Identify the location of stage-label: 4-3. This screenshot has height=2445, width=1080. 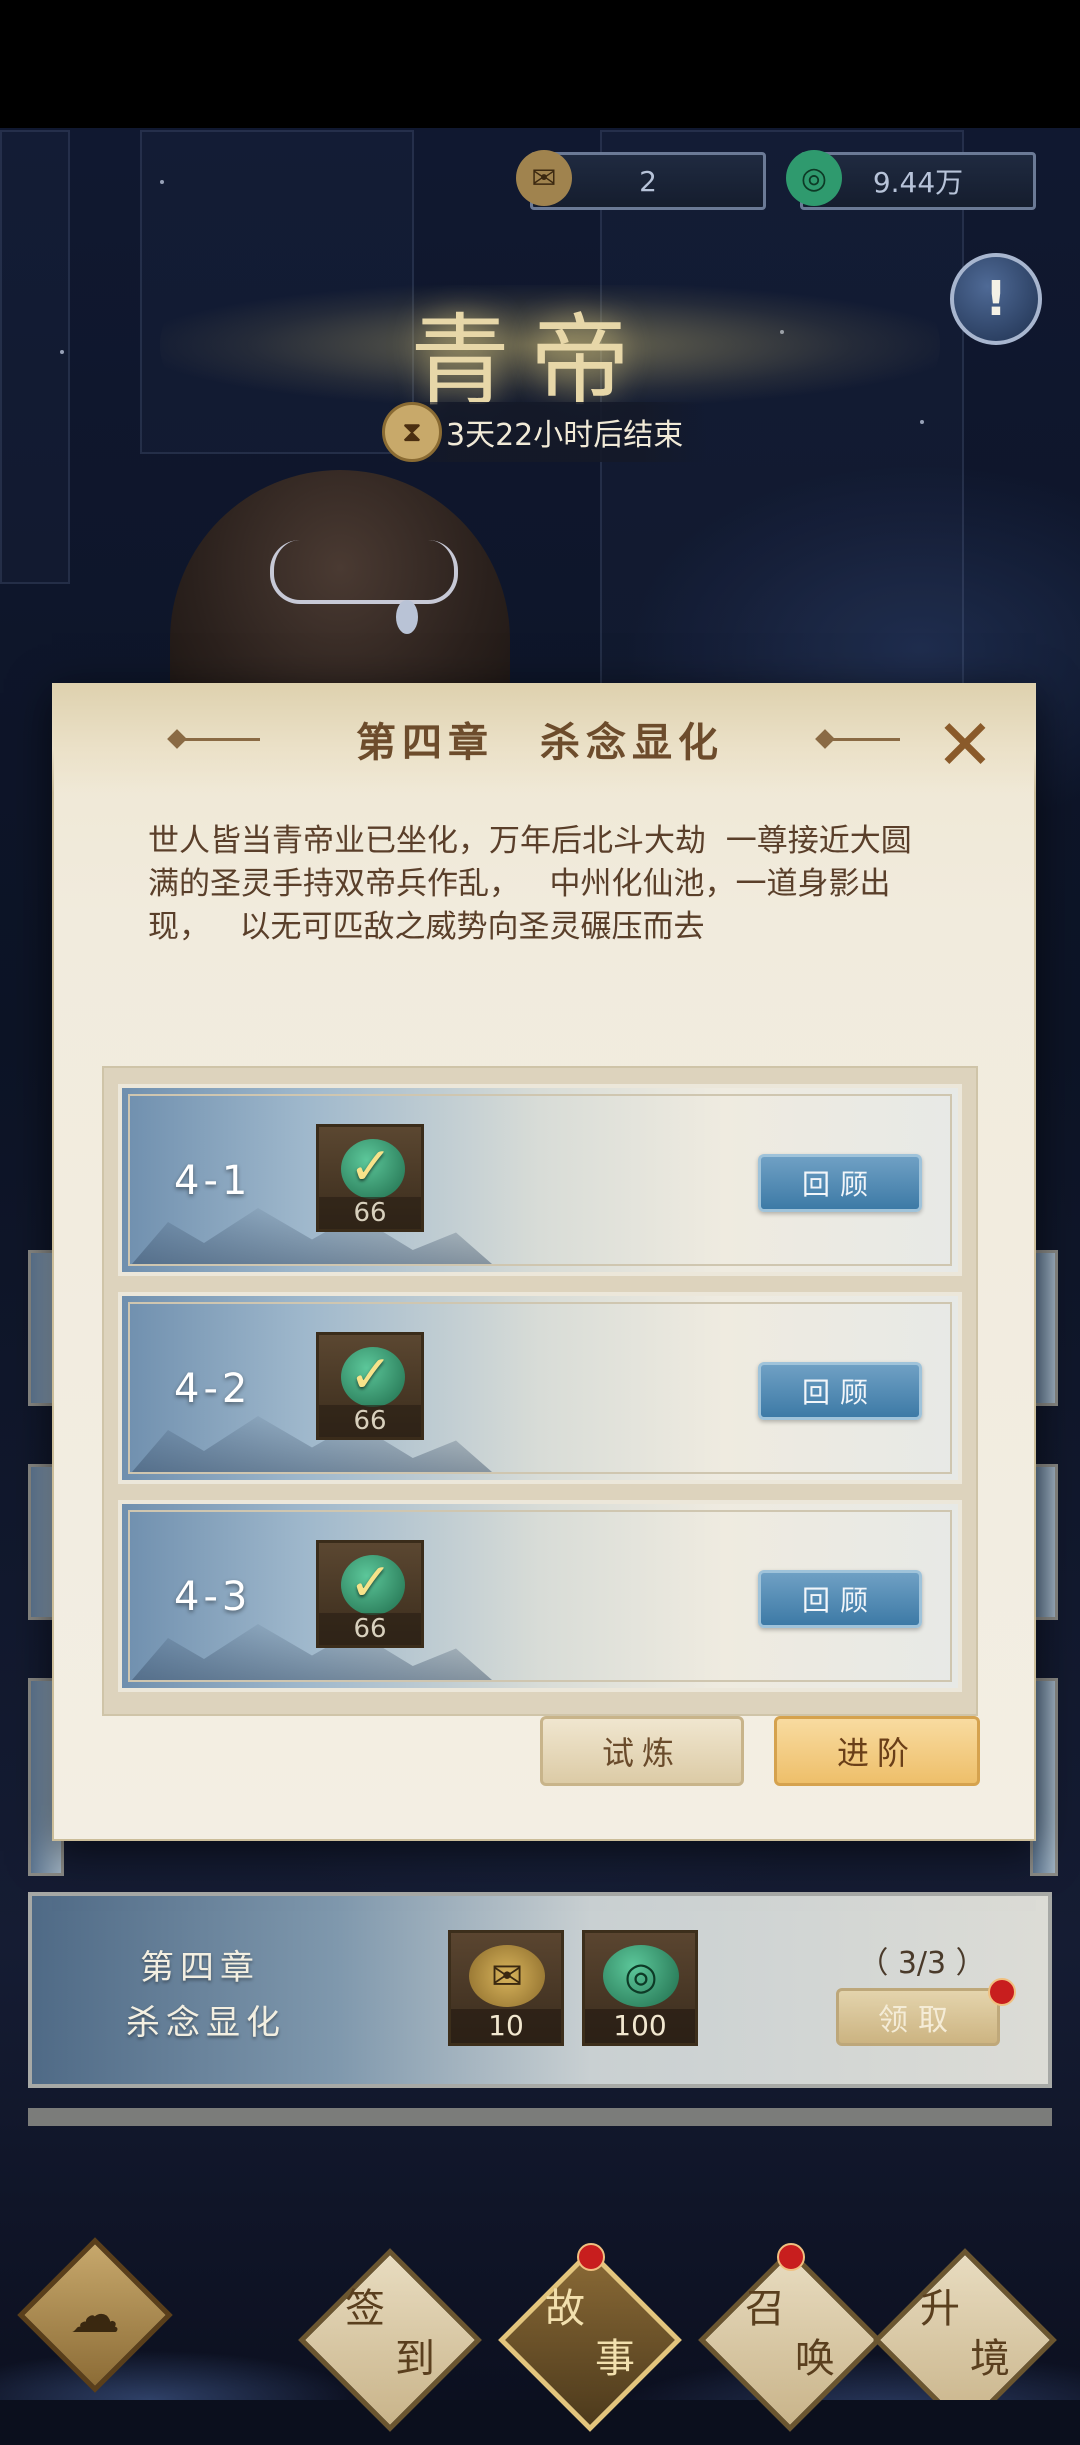
(213, 1597).